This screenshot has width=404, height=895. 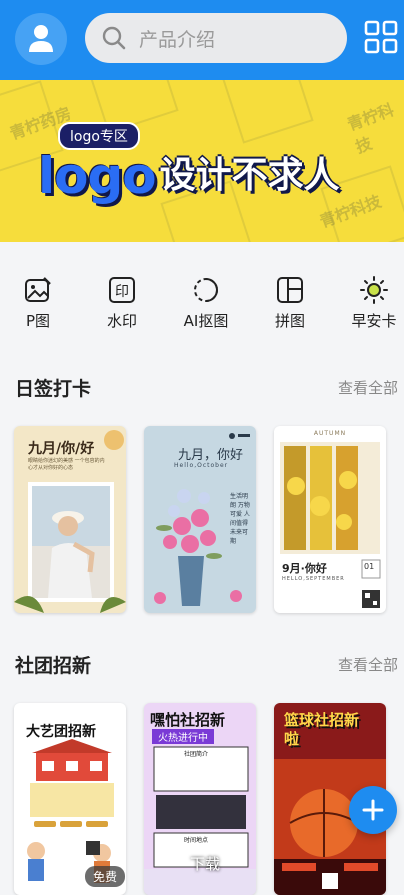 I want to click on free-badge: 免费, so click(x=105, y=876).